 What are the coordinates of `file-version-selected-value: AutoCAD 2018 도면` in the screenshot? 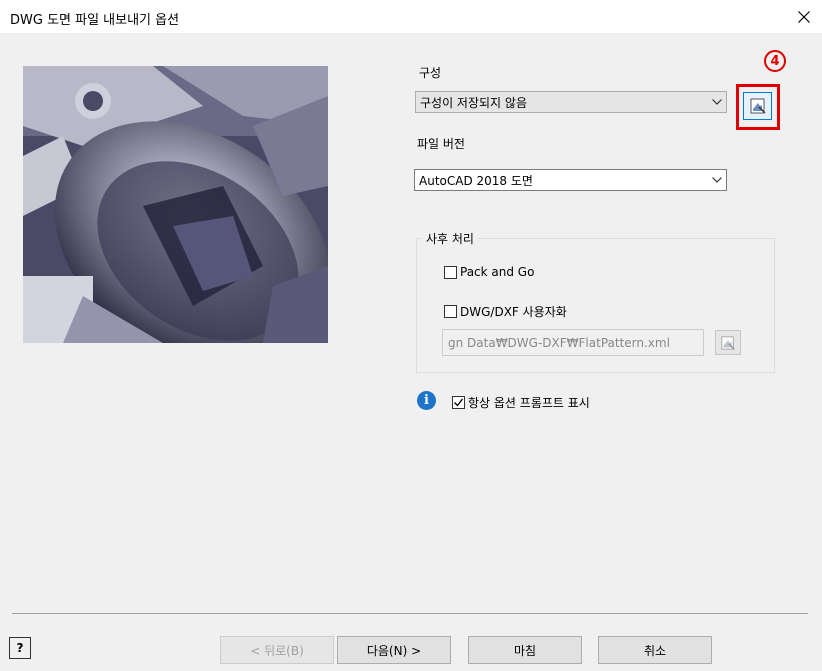 It's located at (476, 180).